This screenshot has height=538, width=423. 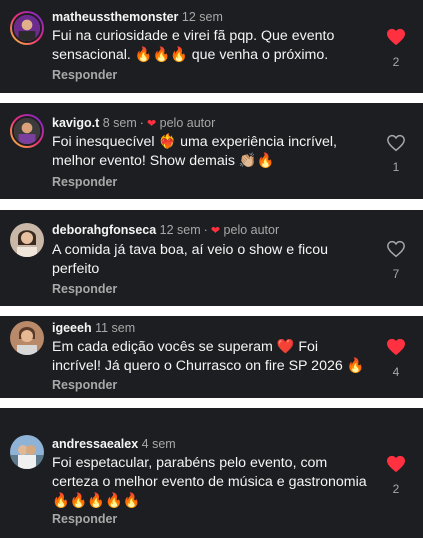 What do you see at coordinates (396, 372) in the screenshot?
I see `like-count: 4` at bounding box center [396, 372].